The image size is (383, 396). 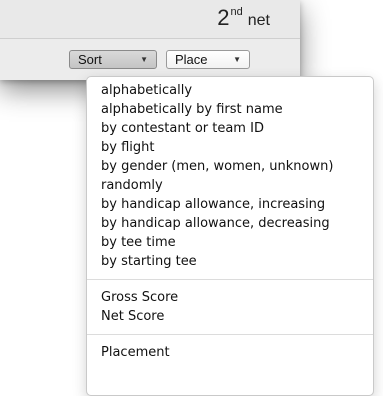 What do you see at coordinates (230, 185) in the screenshot?
I see `menu-item-randomly: randomly` at bounding box center [230, 185].